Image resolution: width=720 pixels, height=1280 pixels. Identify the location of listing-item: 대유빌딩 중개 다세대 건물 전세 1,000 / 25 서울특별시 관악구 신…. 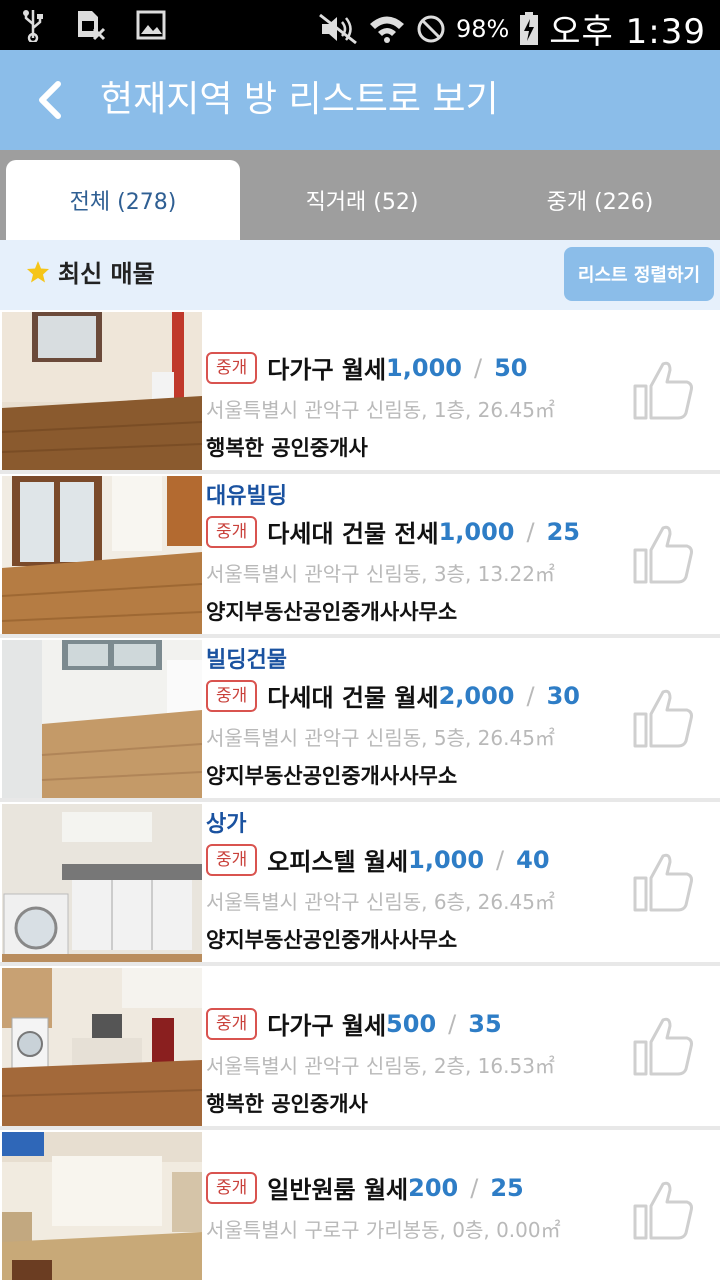
(360, 554).